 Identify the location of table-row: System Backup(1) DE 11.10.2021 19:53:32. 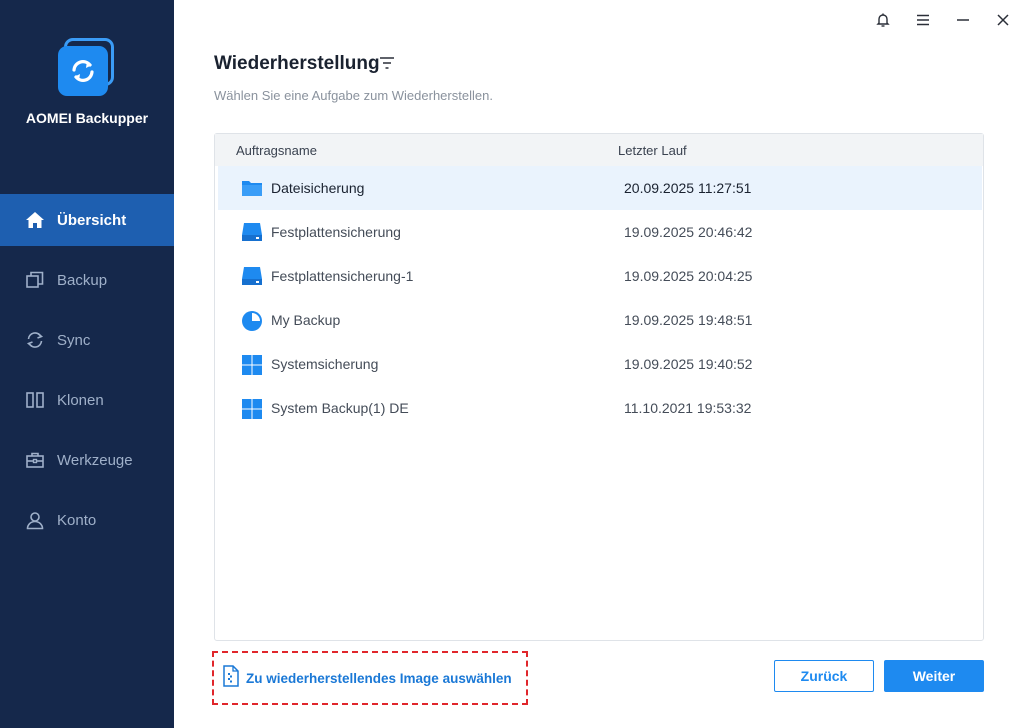
(600, 408).